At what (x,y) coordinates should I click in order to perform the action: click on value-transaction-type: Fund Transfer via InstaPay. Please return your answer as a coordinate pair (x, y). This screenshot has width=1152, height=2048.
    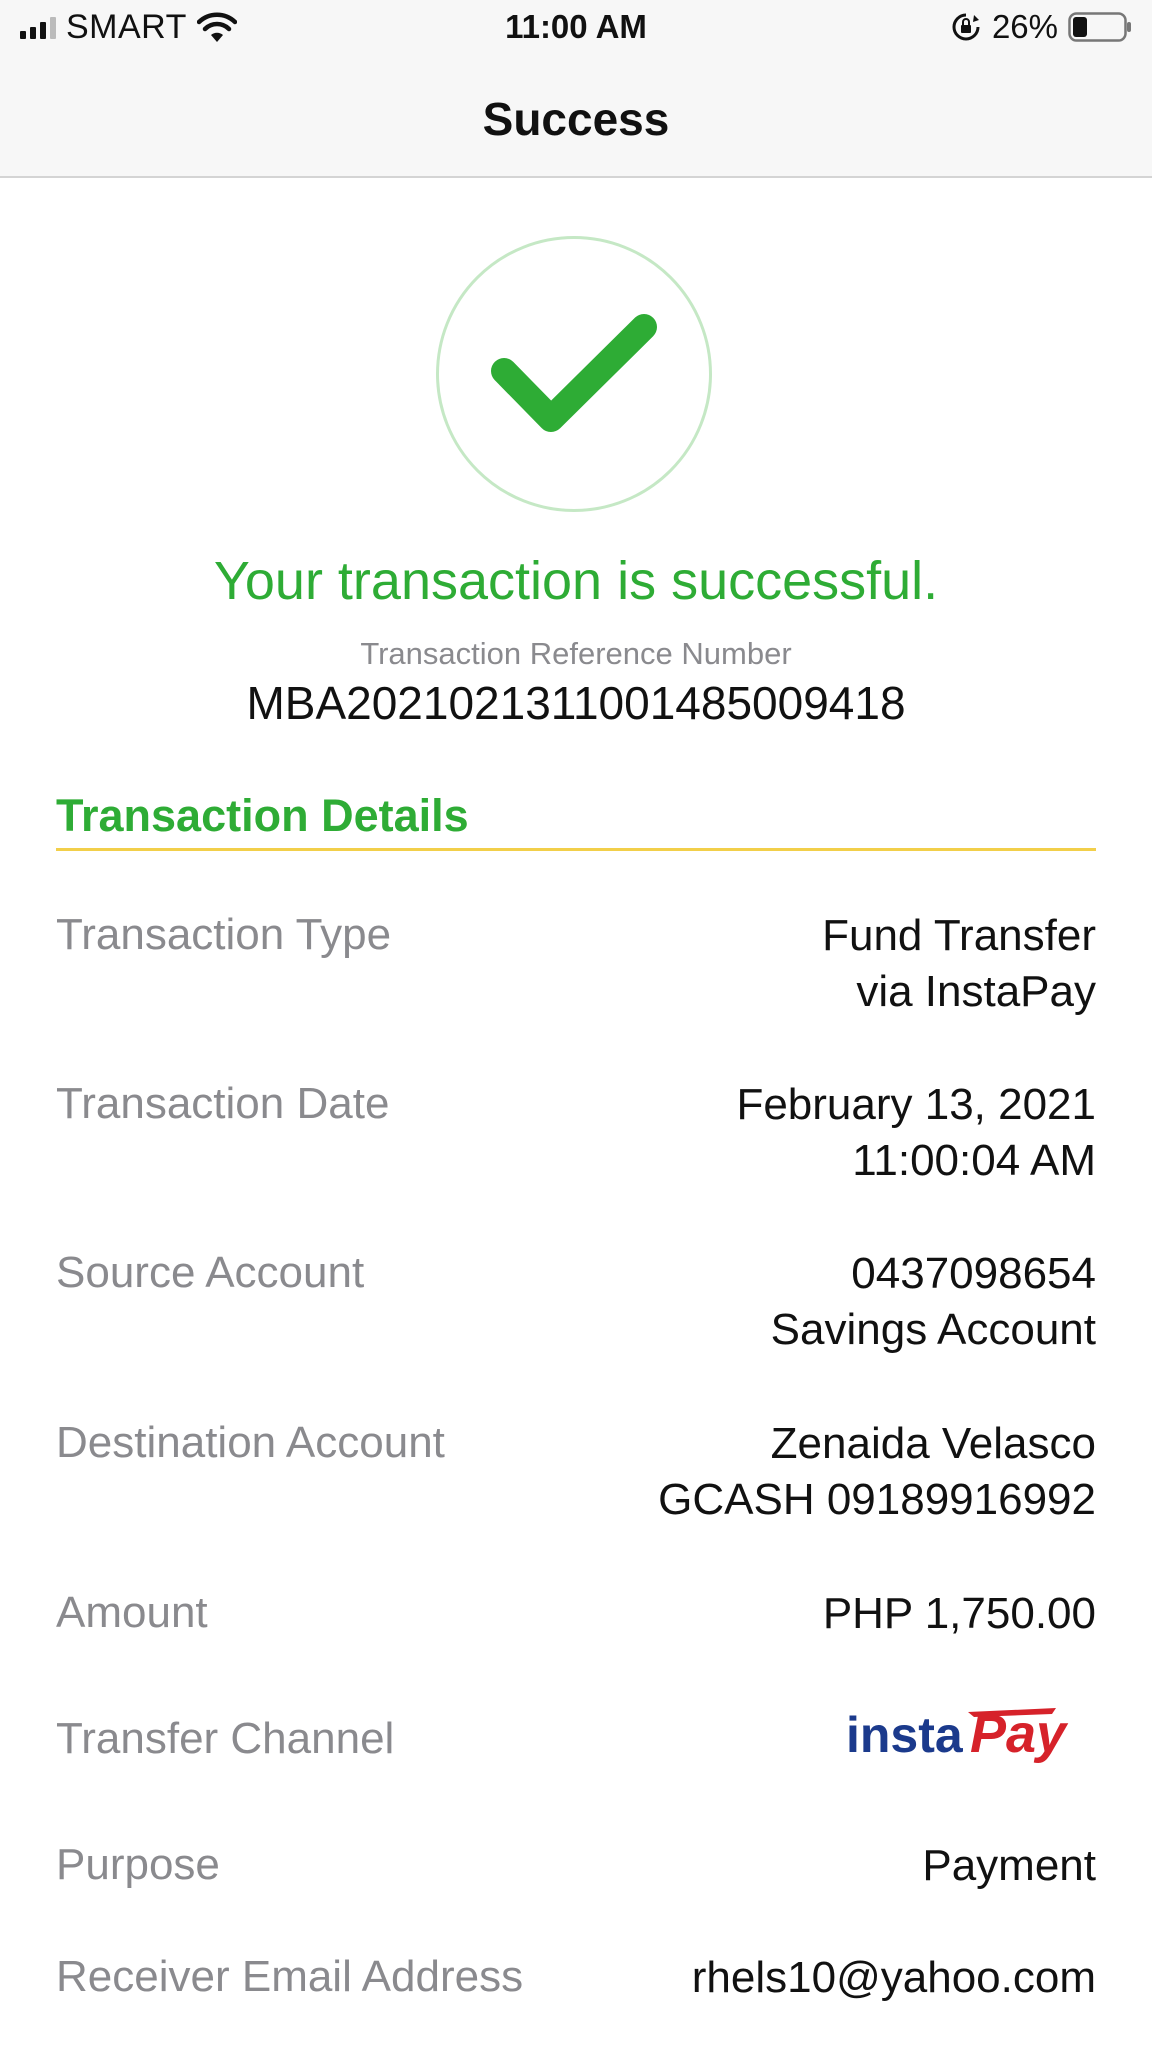
    Looking at the image, I should click on (959, 964).